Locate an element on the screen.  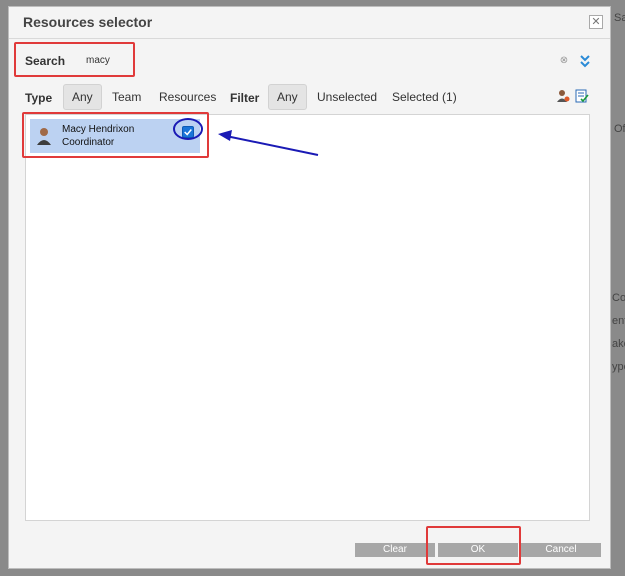
cancel-button: Cancel is located at coordinates (561, 550).